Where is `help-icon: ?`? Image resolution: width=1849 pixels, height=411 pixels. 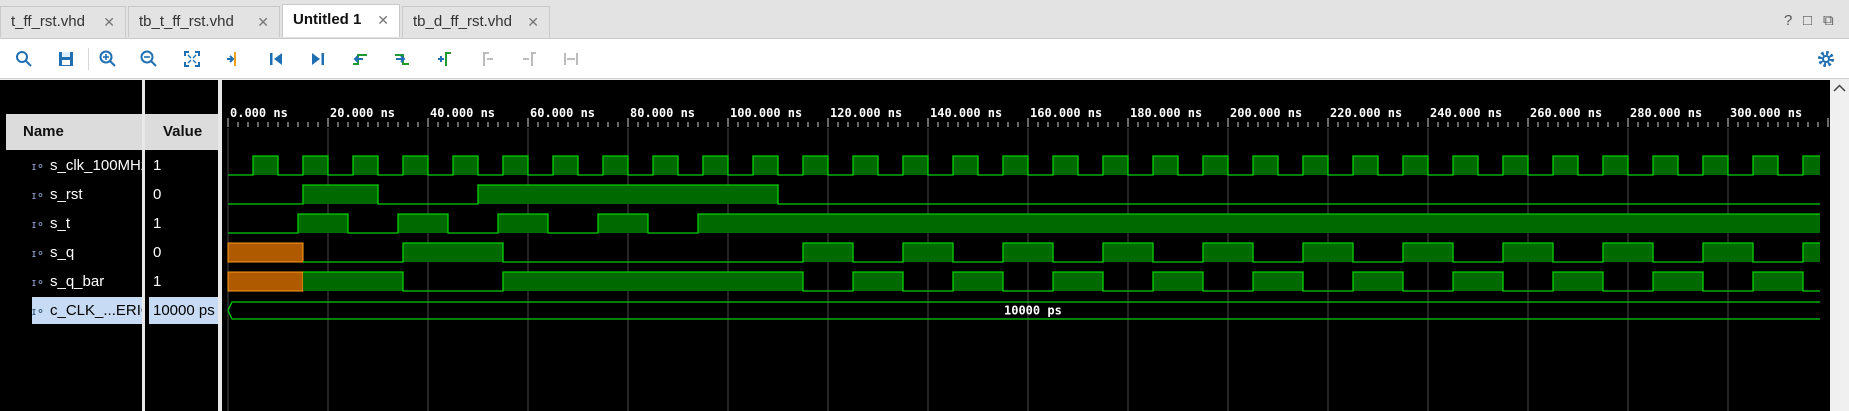
help-icon: ? is located at coordinates (1788, 20).